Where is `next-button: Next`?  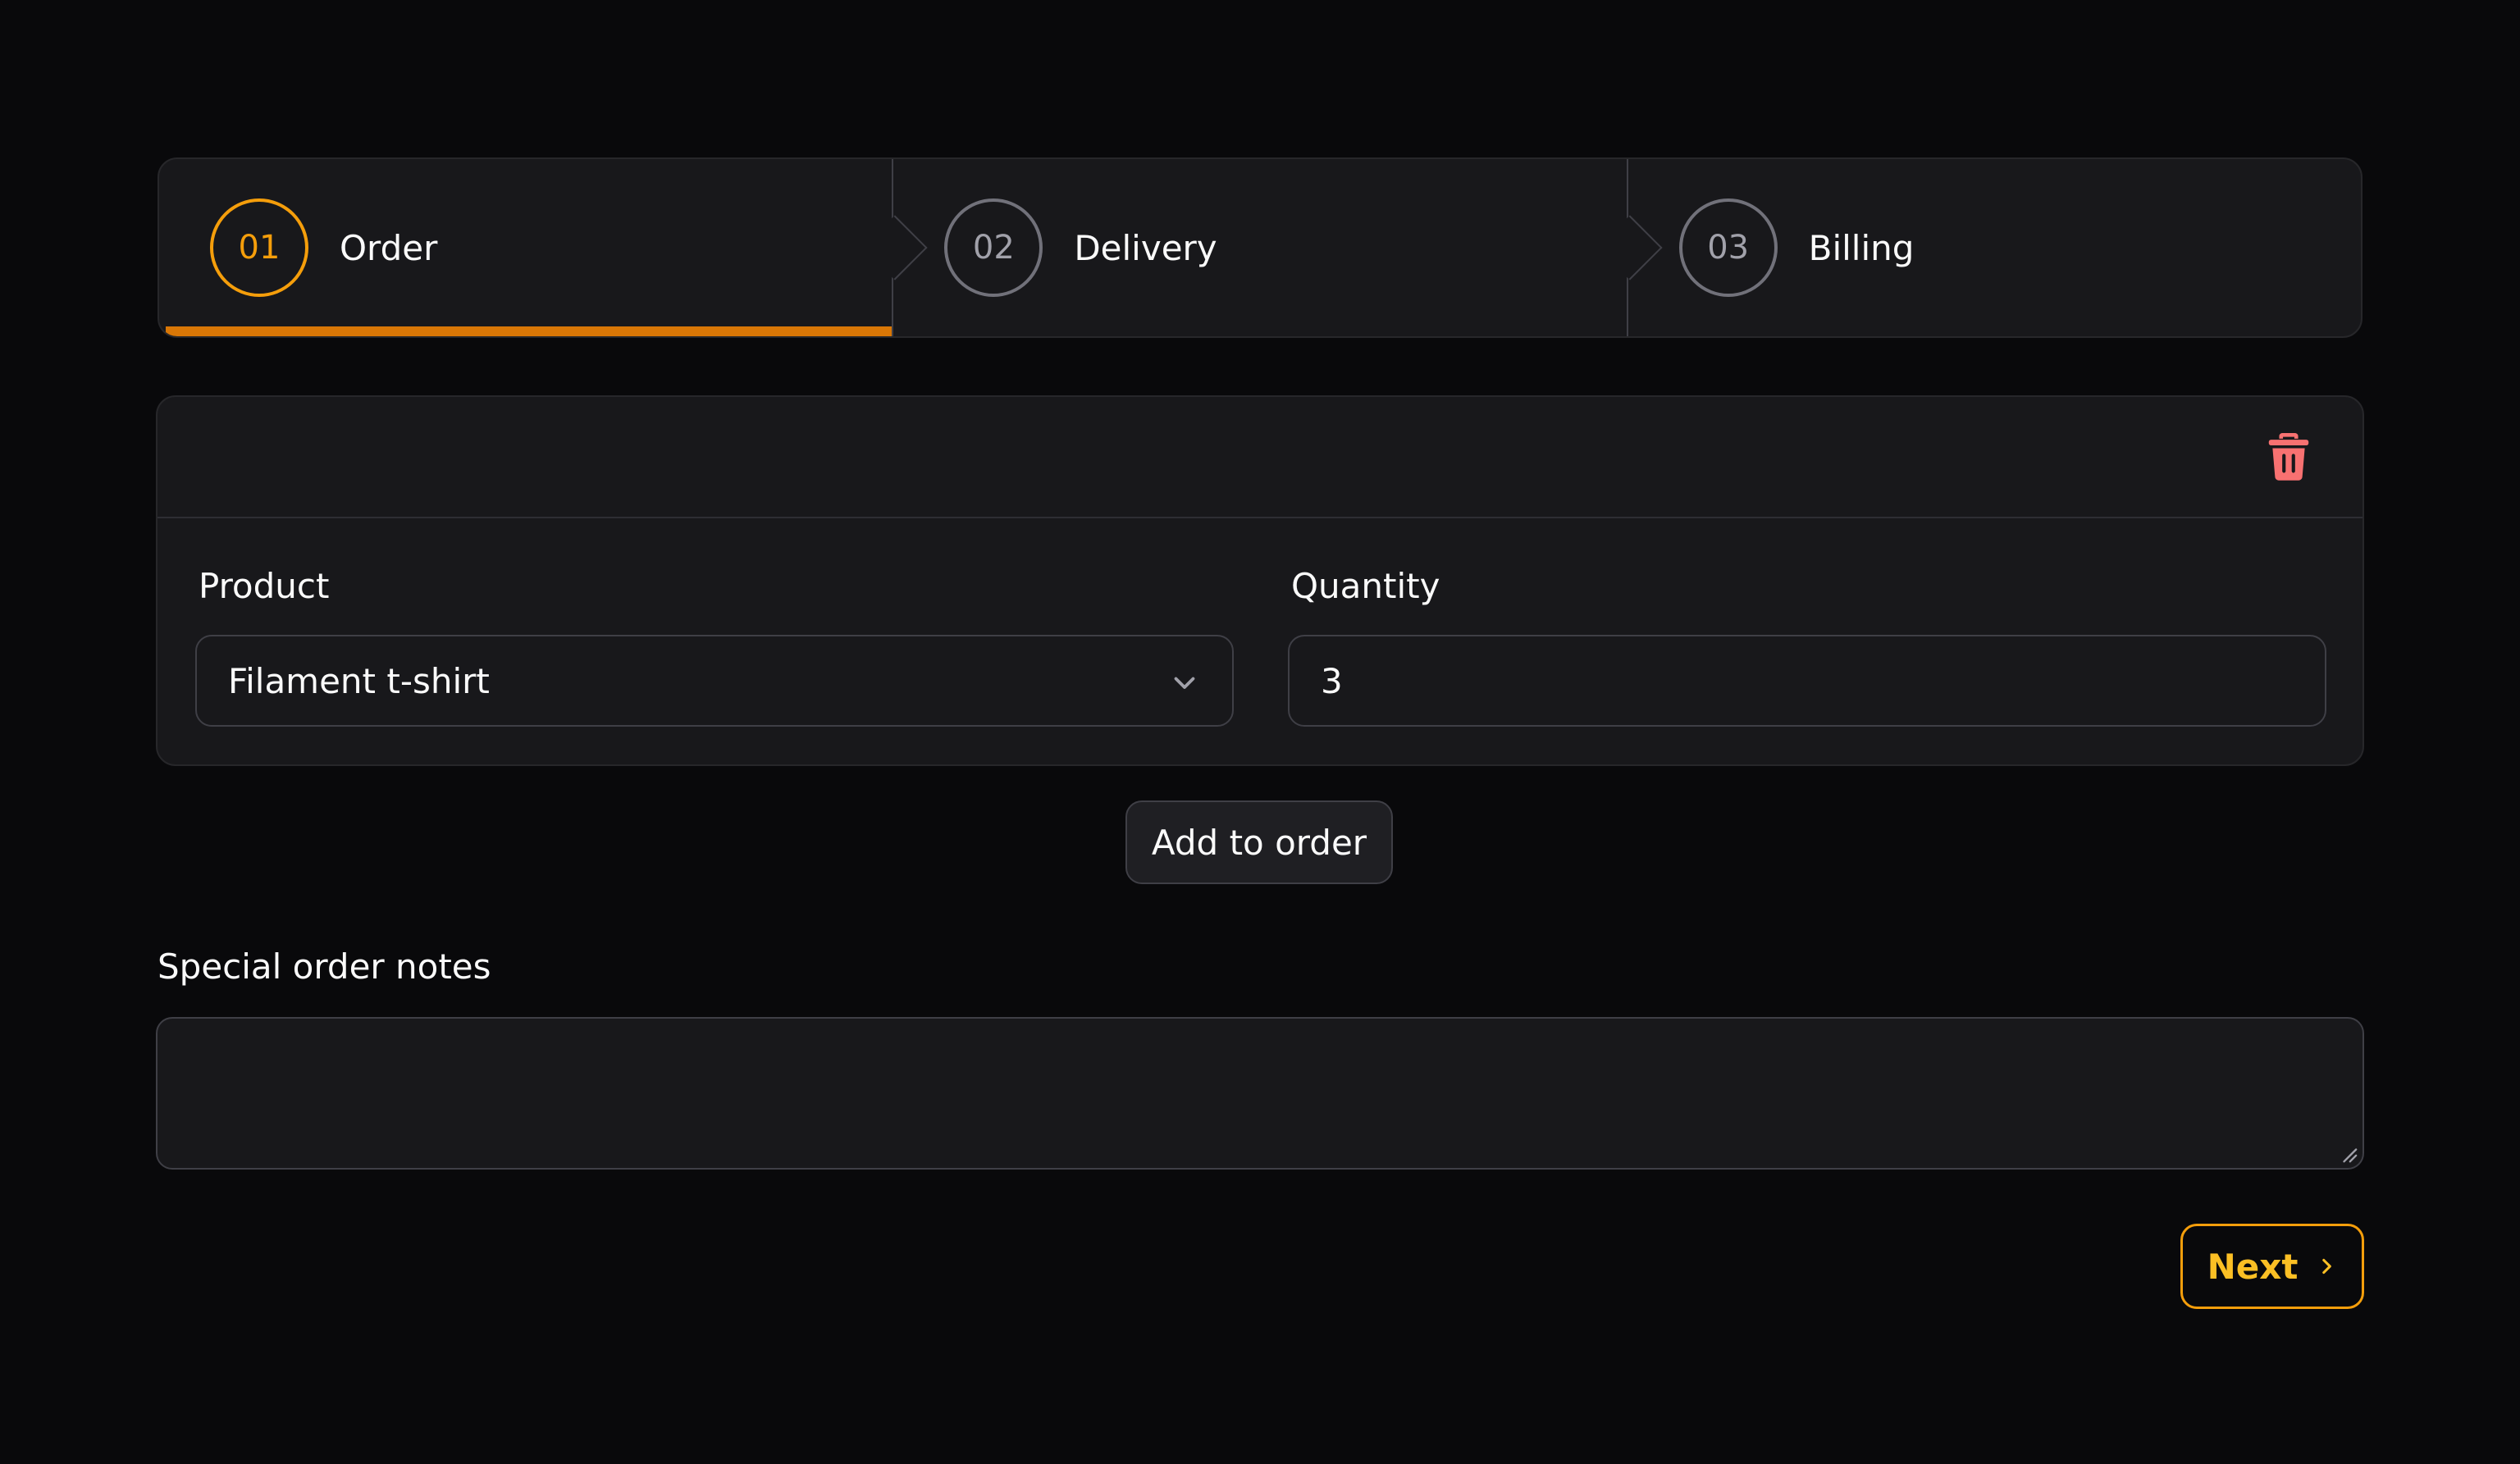
next-button: Next is located at coordinates (2272, 1266).